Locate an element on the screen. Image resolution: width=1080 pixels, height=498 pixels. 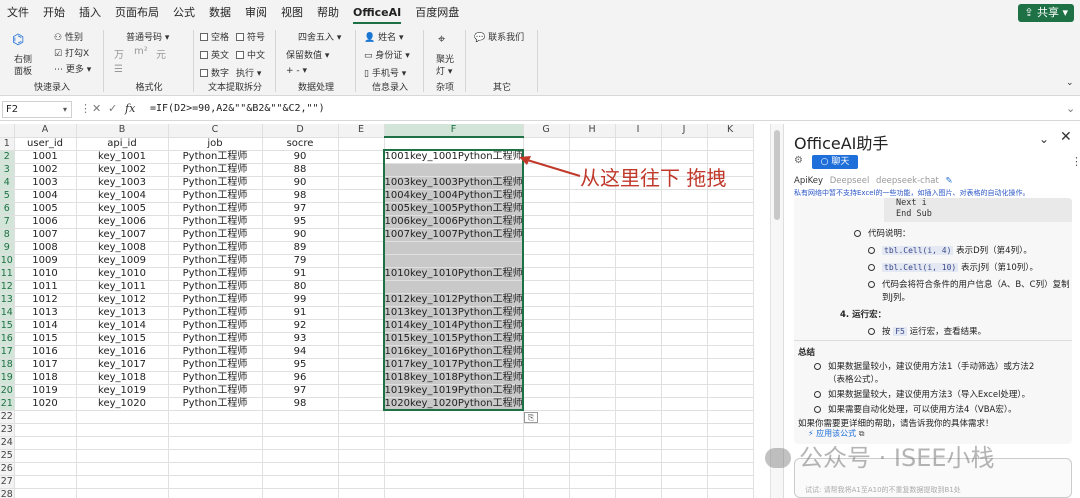
menu-item: 视图 is located at coordinates (292, 13).